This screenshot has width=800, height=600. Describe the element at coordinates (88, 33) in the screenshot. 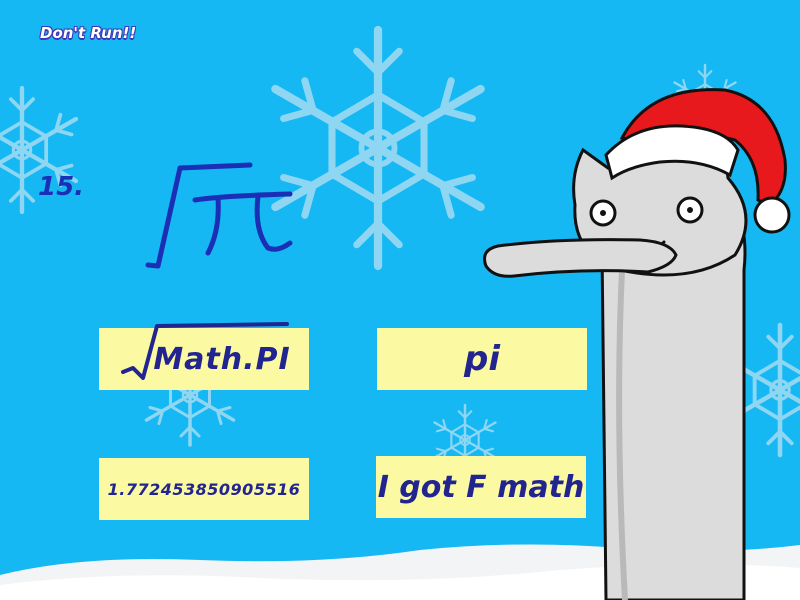

I see `game-title: Don't Run!!` at that location.